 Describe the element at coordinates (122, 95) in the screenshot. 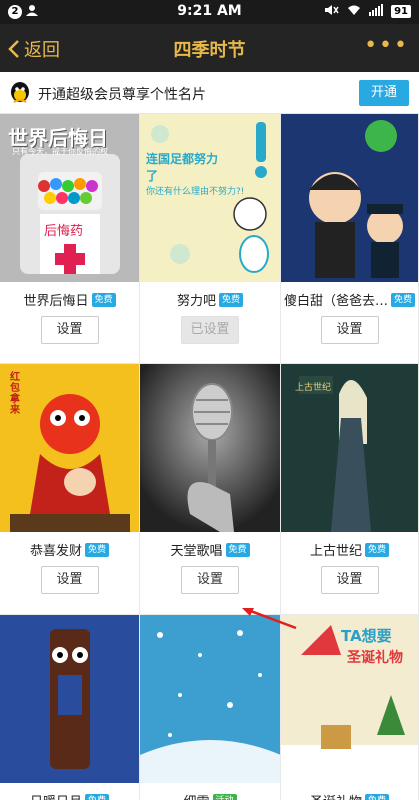

I see `vip-promo-text: 开通超级会员尊享个性名片` at that location.